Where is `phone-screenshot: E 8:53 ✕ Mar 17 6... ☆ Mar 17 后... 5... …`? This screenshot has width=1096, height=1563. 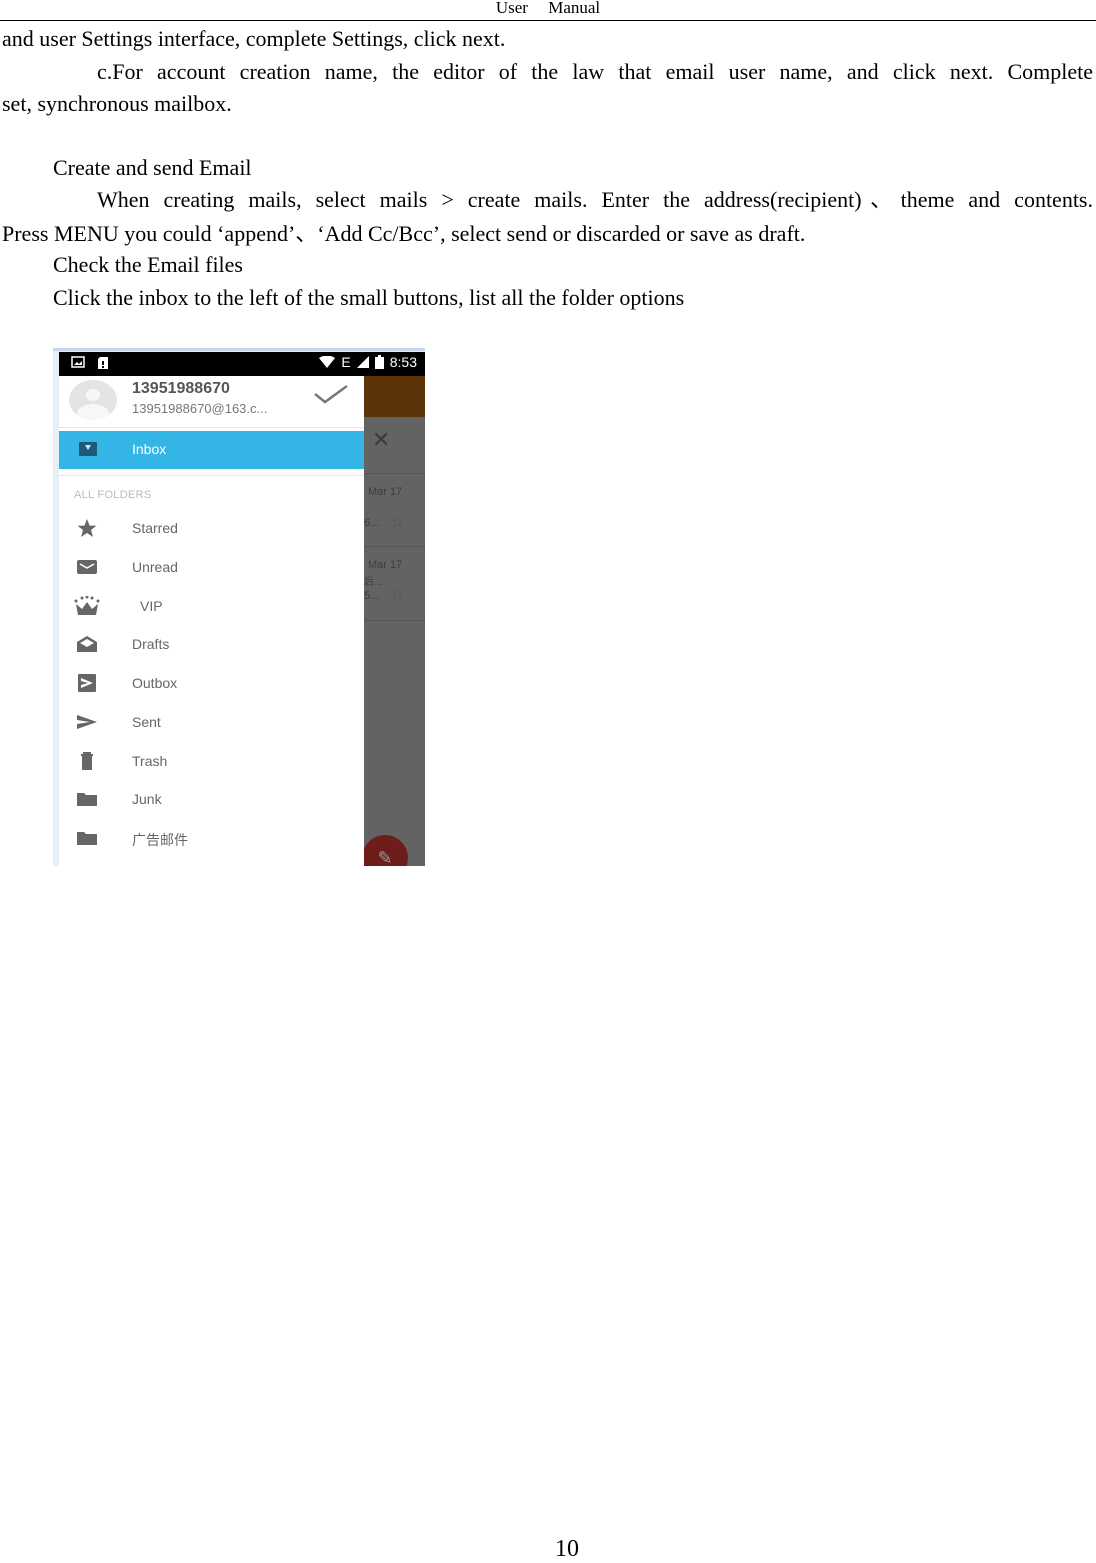
phone-screenshot: E 8:53 ✕ Mar 17 6... ☆ Mar 17 后... 5... … is located at coordinates (239, 607).